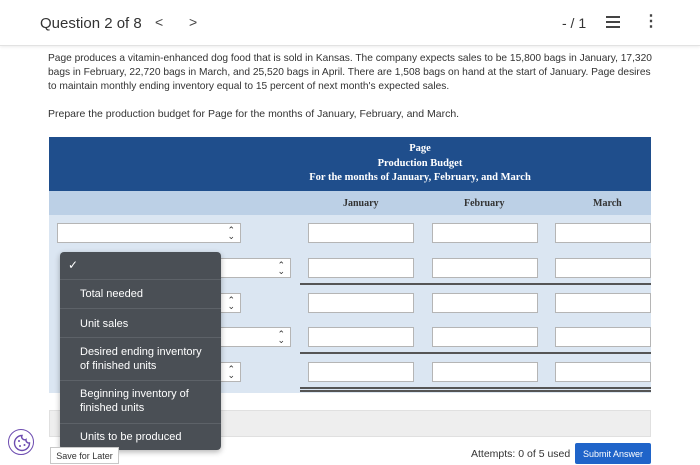  I want to click on column-header-row: January February March, so click(350, 203).